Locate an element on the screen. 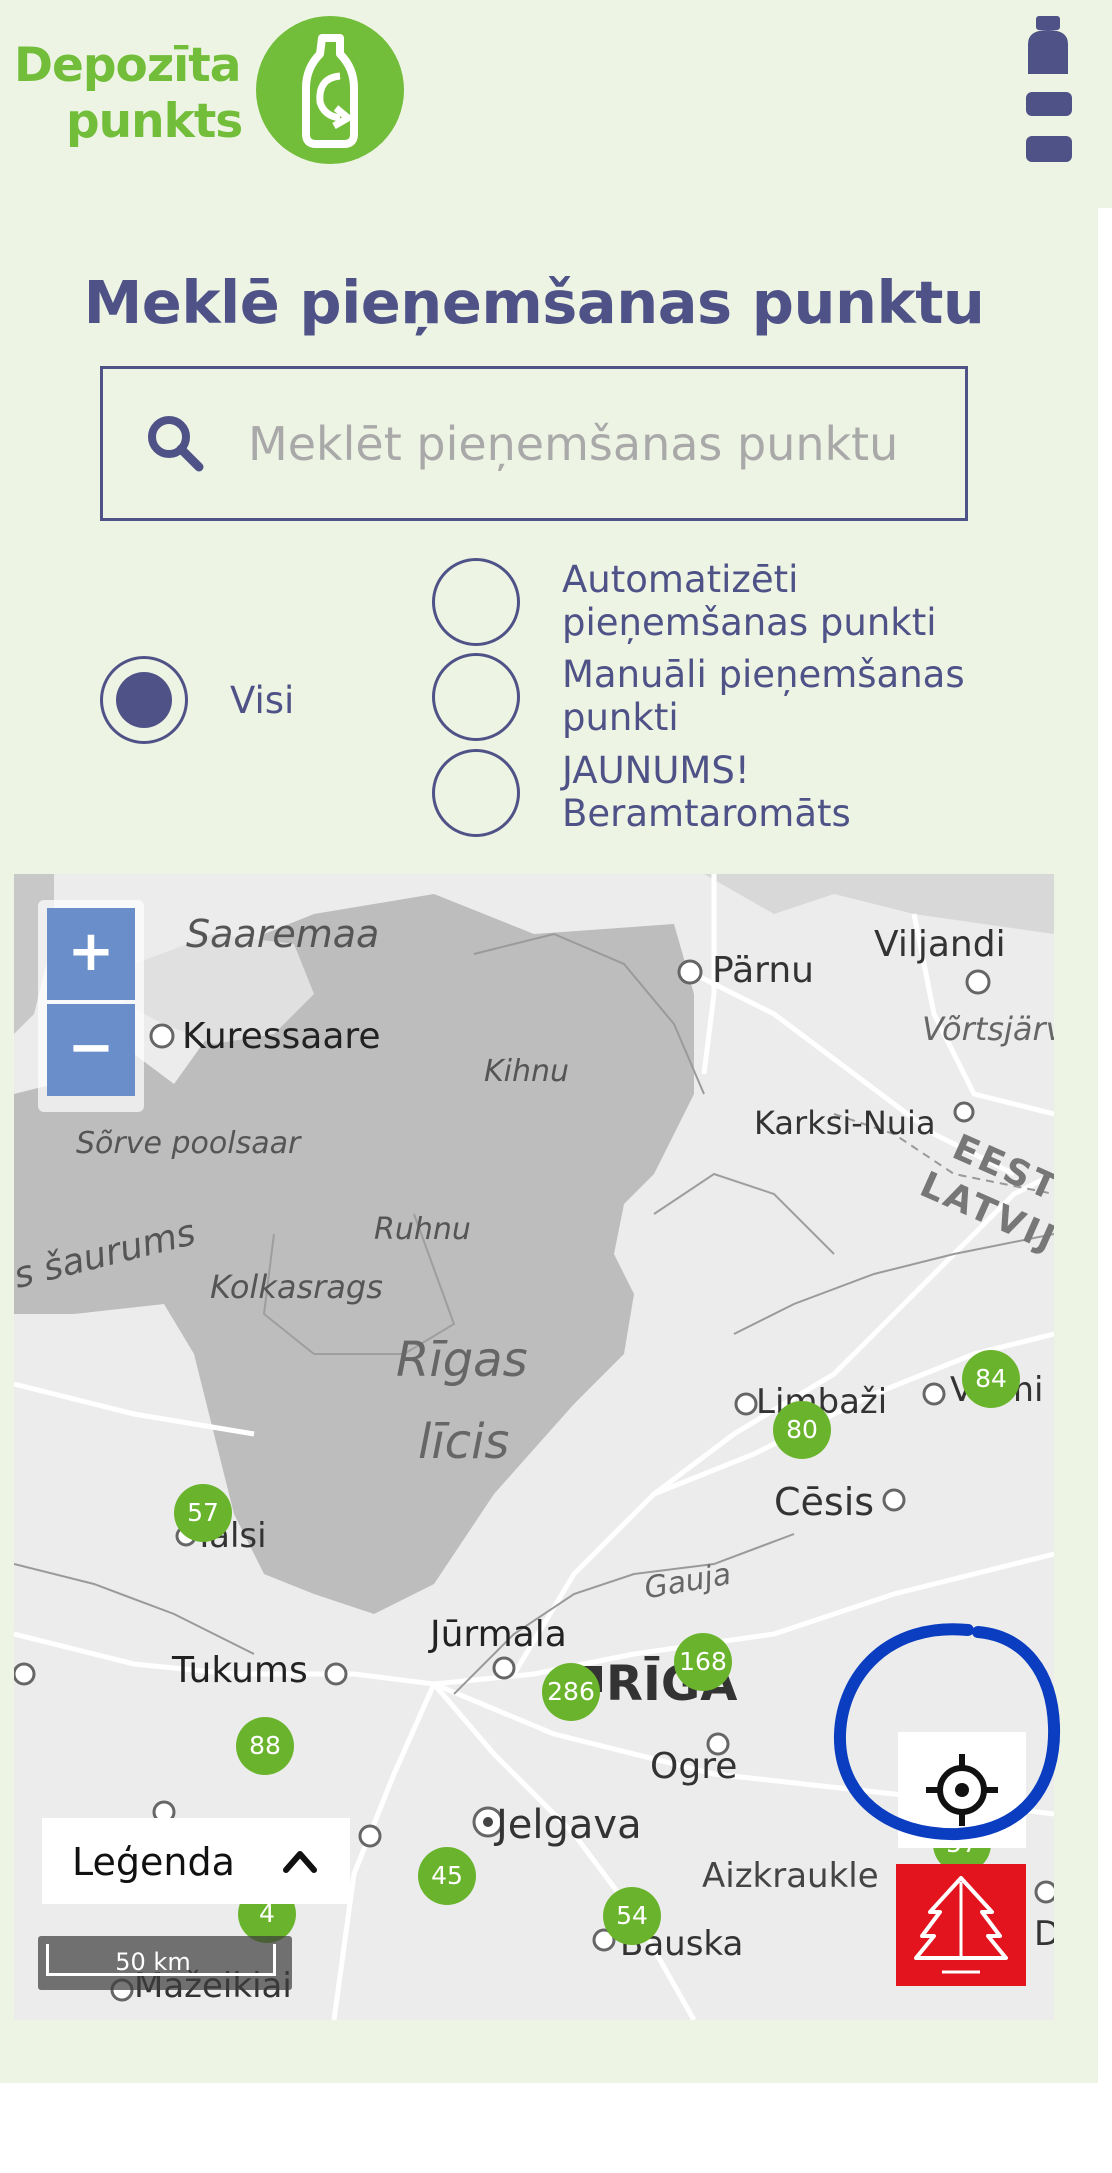  map-label: līcis is located at coordinates (464, 1442).